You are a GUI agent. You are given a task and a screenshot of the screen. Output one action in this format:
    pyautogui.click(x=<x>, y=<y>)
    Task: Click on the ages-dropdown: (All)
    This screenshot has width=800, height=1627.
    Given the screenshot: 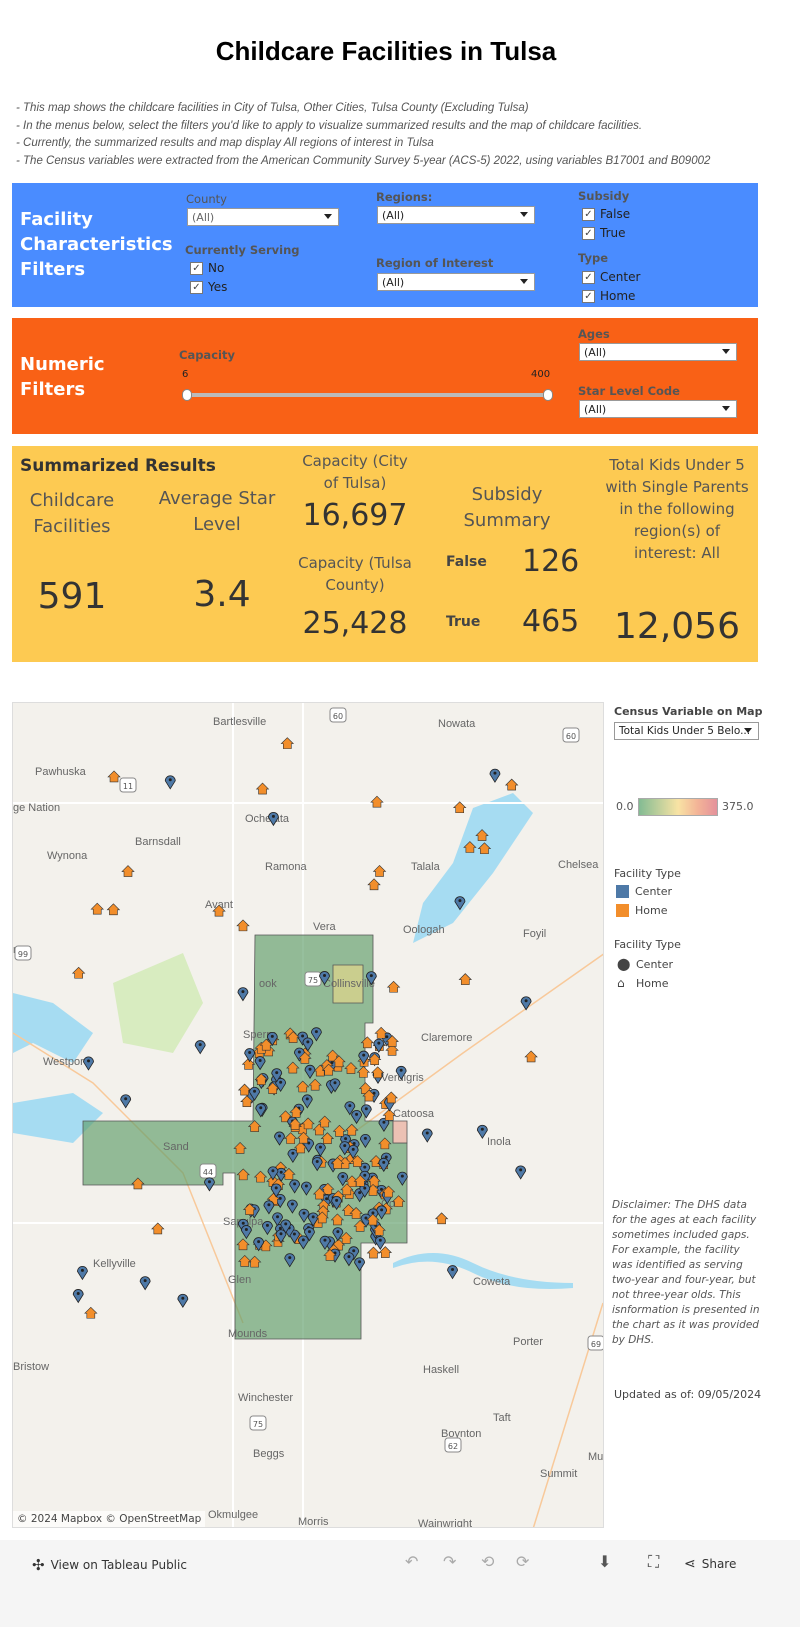 What is the action you would take?
    pyautogui.click(x=658, y=352)
    